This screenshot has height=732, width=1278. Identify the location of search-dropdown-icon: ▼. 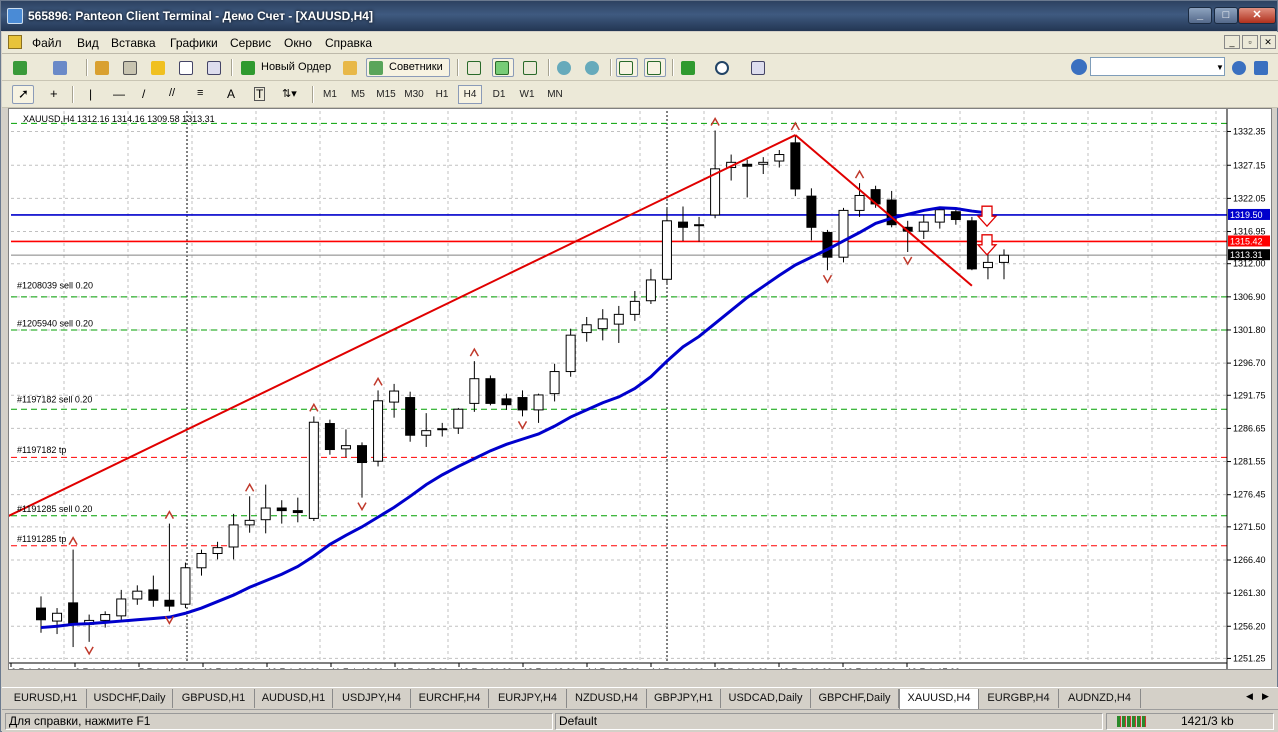
(1220, 67).